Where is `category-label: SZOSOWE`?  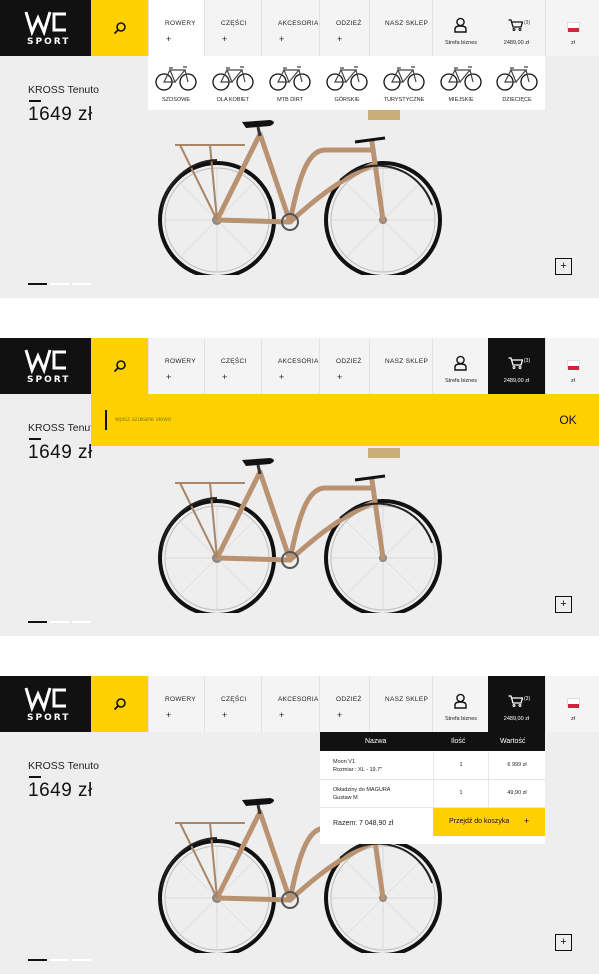 category-label: SZOSOWE is located at coordinates (176, 100).